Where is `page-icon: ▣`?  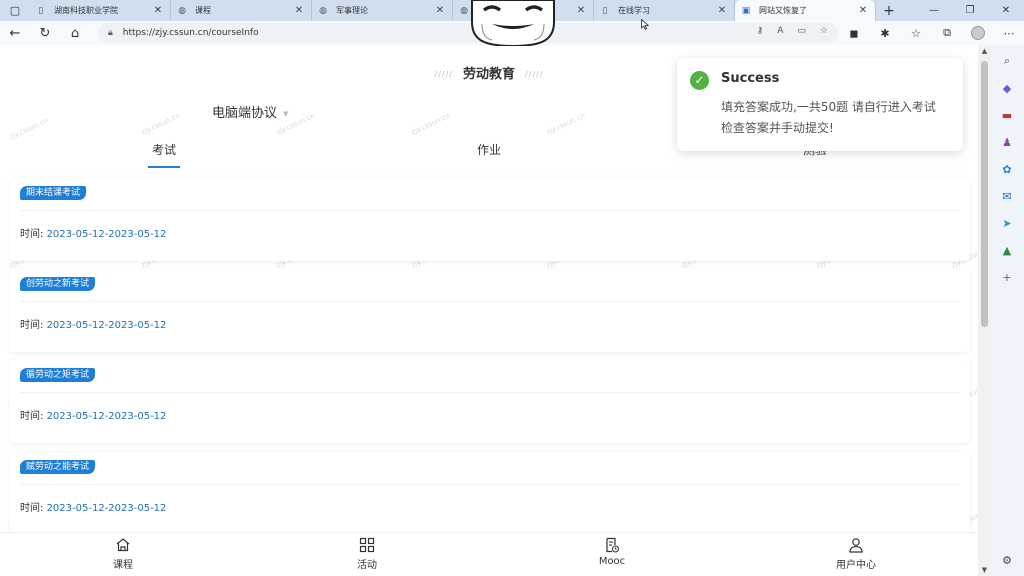
page-icon: ▣ is located at coordinates (746, 10).